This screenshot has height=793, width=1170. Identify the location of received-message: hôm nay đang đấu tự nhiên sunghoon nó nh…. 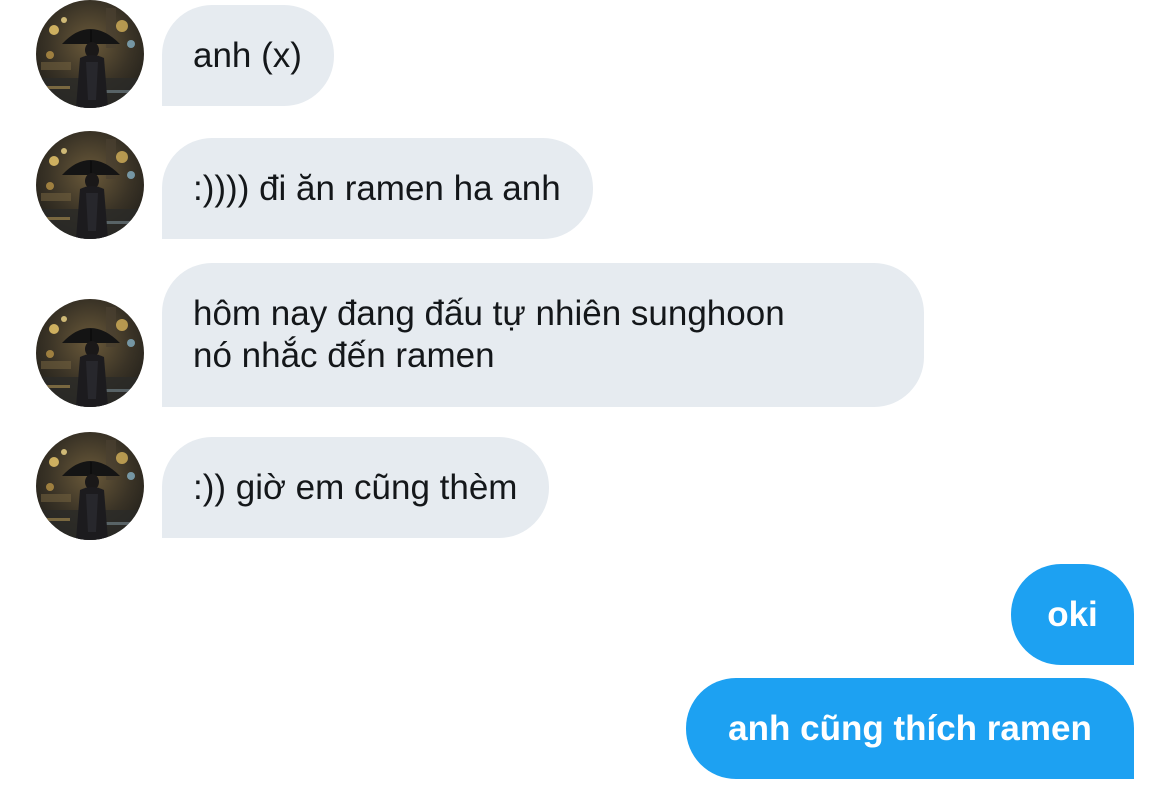
(543, 335).